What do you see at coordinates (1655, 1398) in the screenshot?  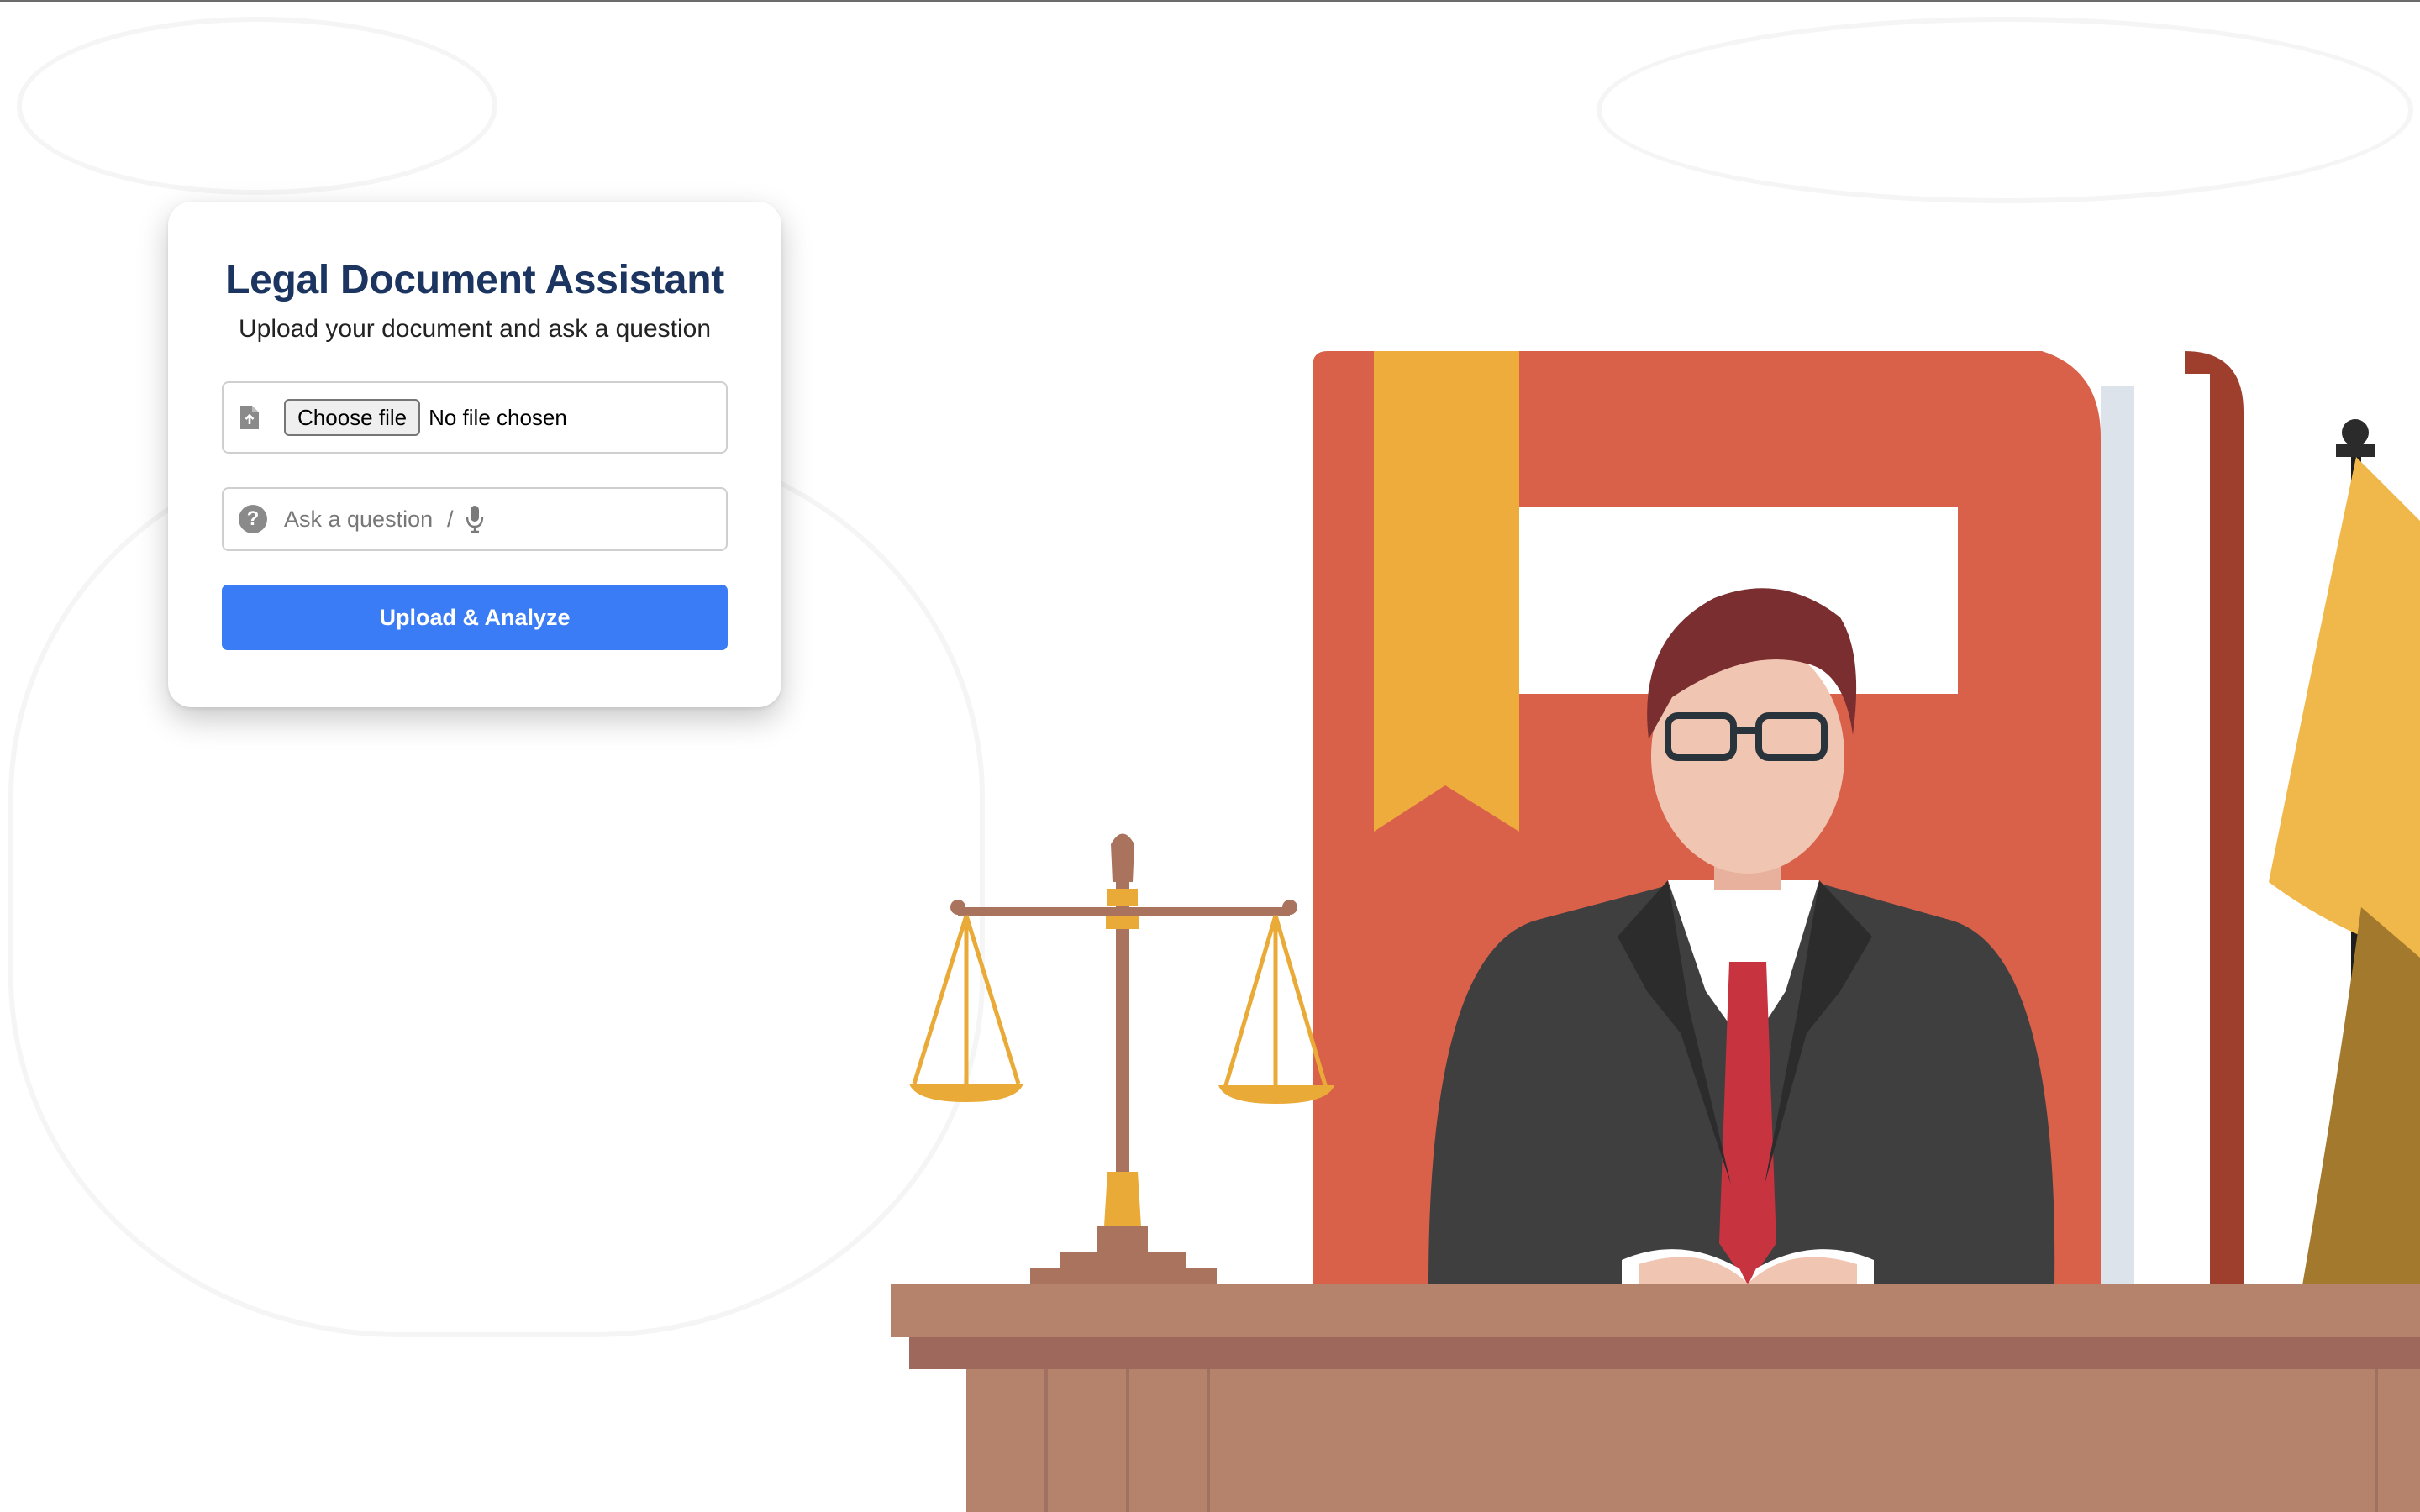 I see `desk` at bounding box center [1655, 1398].